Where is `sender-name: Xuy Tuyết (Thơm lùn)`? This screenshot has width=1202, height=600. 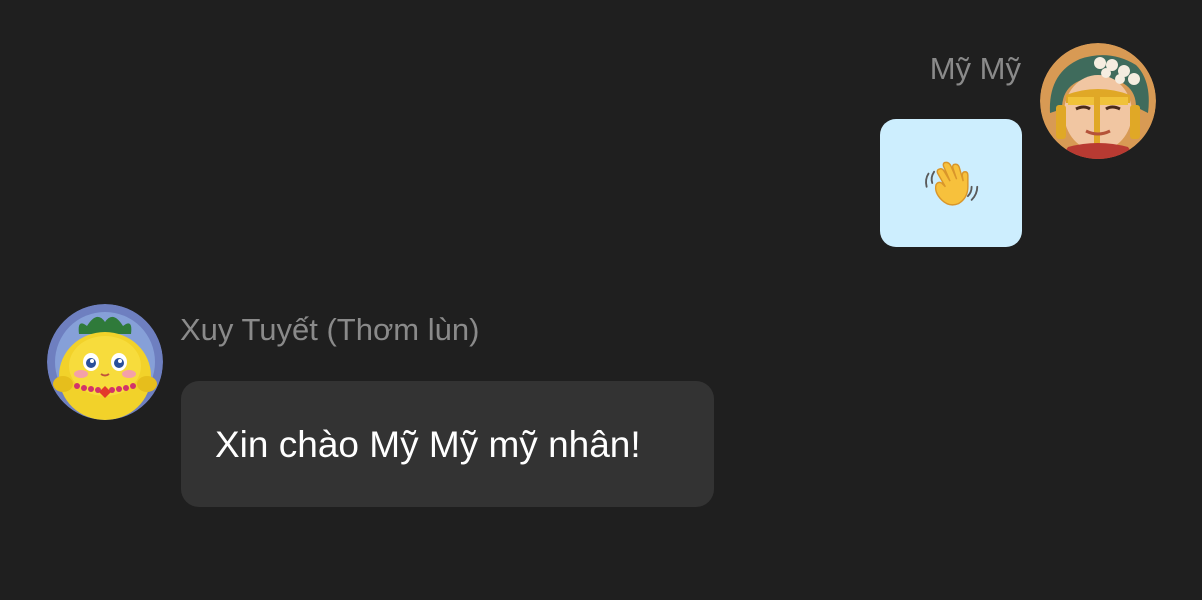 sender-name: Xuy Tuyết (Thơm lùn) is located at coordinates (330, 329).